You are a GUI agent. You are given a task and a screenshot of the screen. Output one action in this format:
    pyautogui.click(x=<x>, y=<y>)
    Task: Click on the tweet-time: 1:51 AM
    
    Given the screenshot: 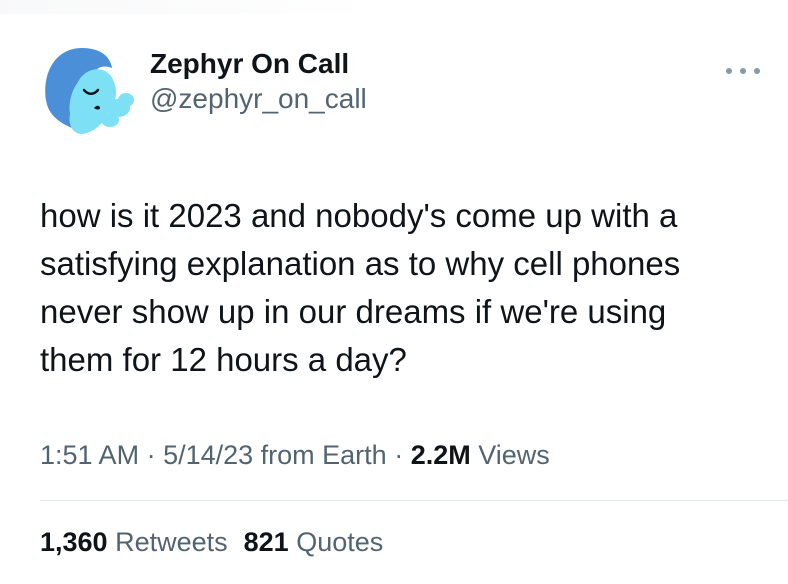 What is the action you would take?
    pyautogui.click(x=89, y=455)
    